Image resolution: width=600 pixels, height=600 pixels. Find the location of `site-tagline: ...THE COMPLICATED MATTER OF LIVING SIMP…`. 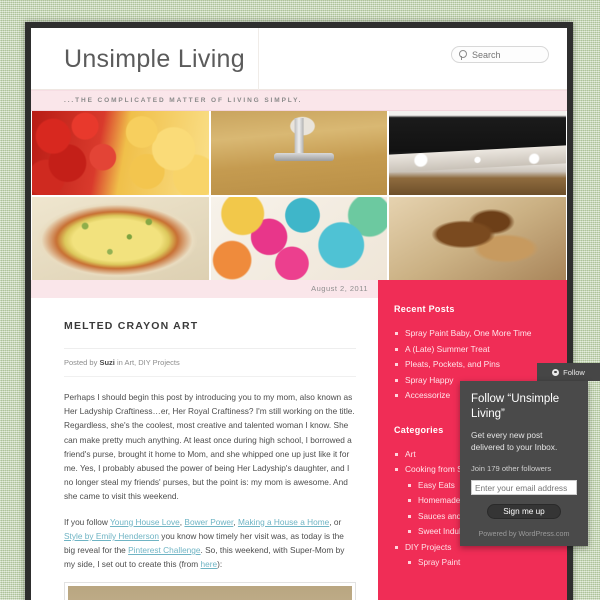

site-tagline: ...THE COMPLICATED MATTER OF LIVING SIMP… is located at coordinates (183, 100).